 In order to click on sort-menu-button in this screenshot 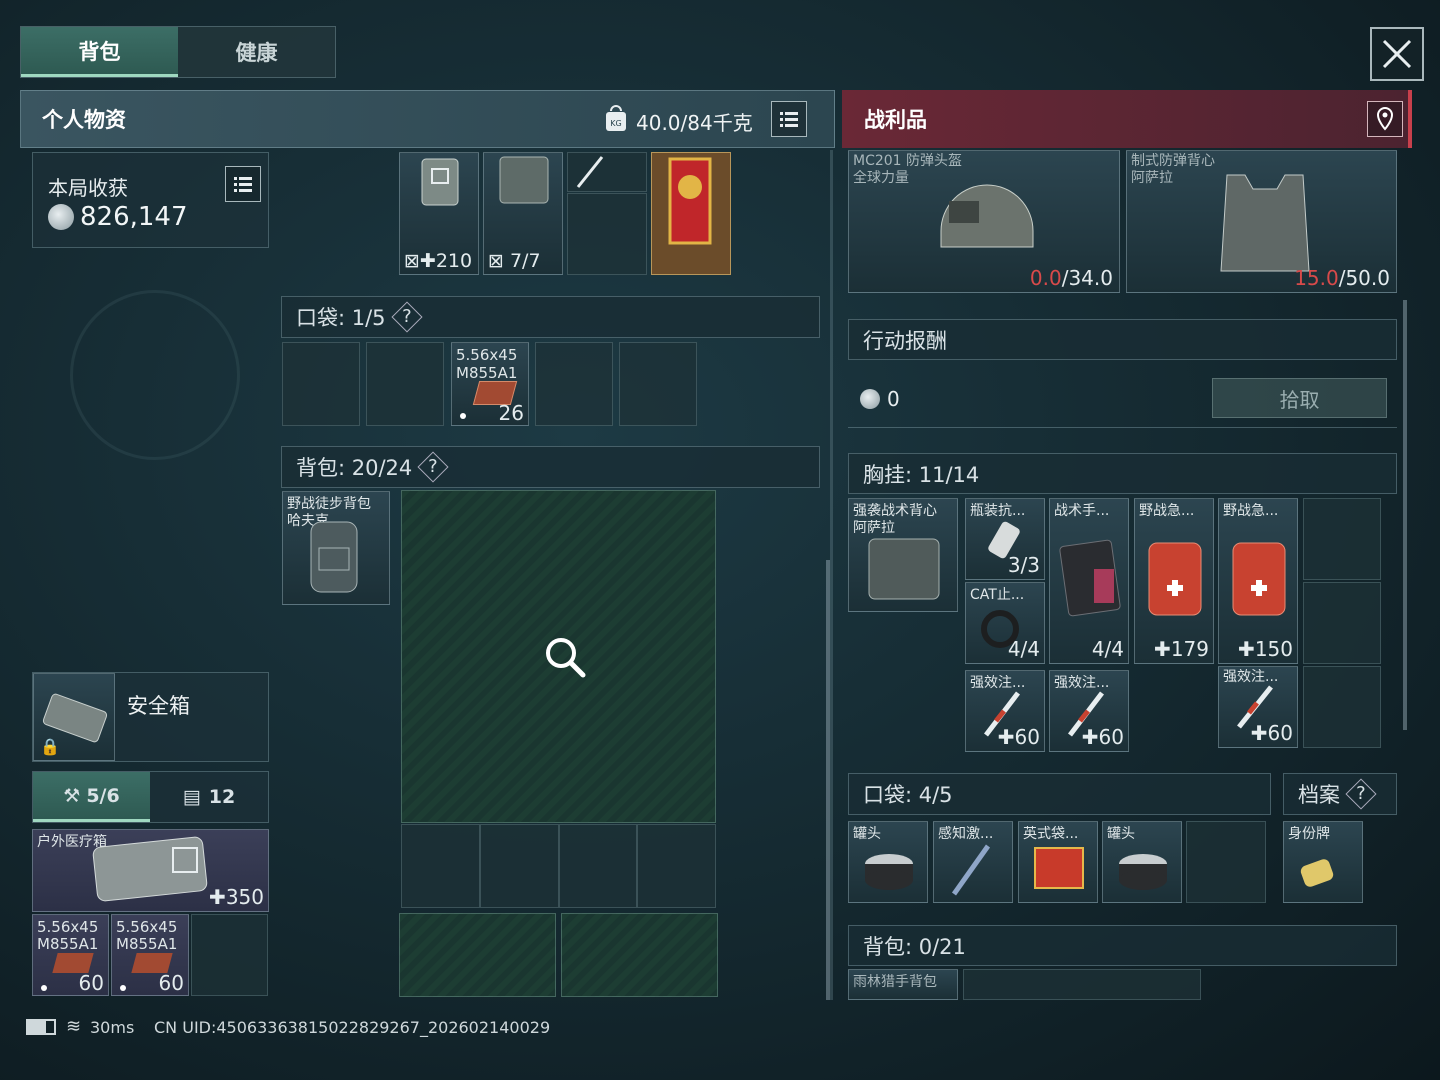, I will do `click(789, 119)`.